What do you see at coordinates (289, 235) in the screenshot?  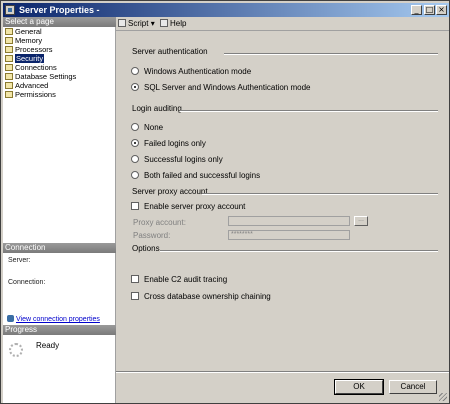 I see `password-field: ********` at bounding box center [289, 235].